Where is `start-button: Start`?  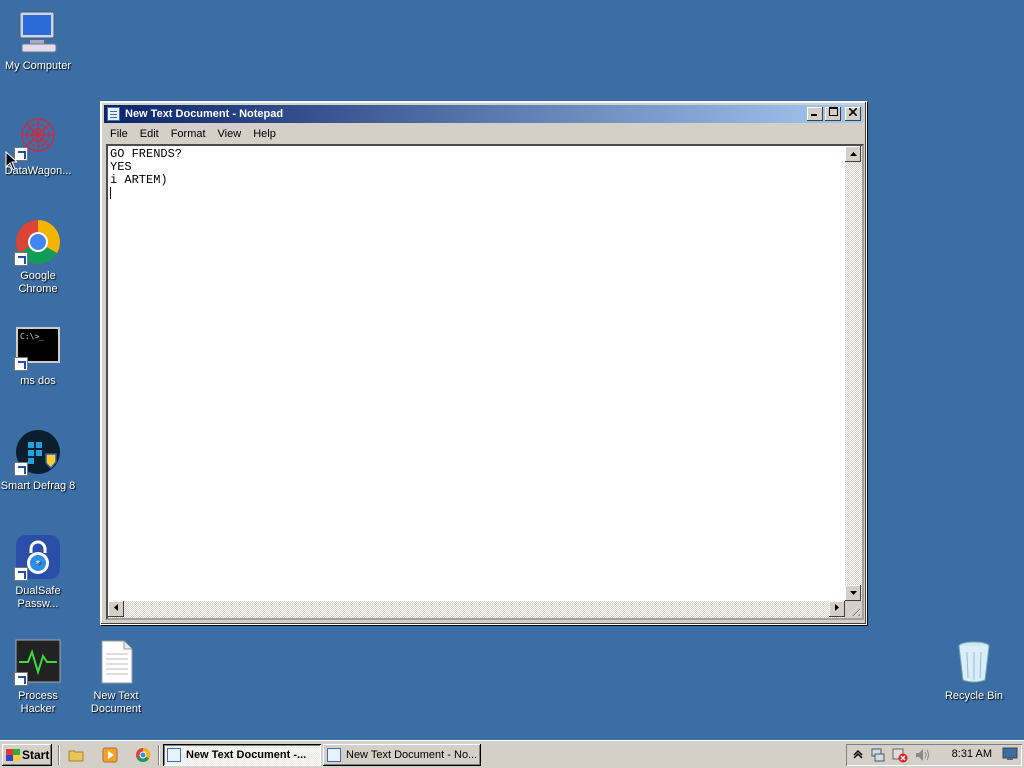 start-button: Start is located at coordinates (27, 755).